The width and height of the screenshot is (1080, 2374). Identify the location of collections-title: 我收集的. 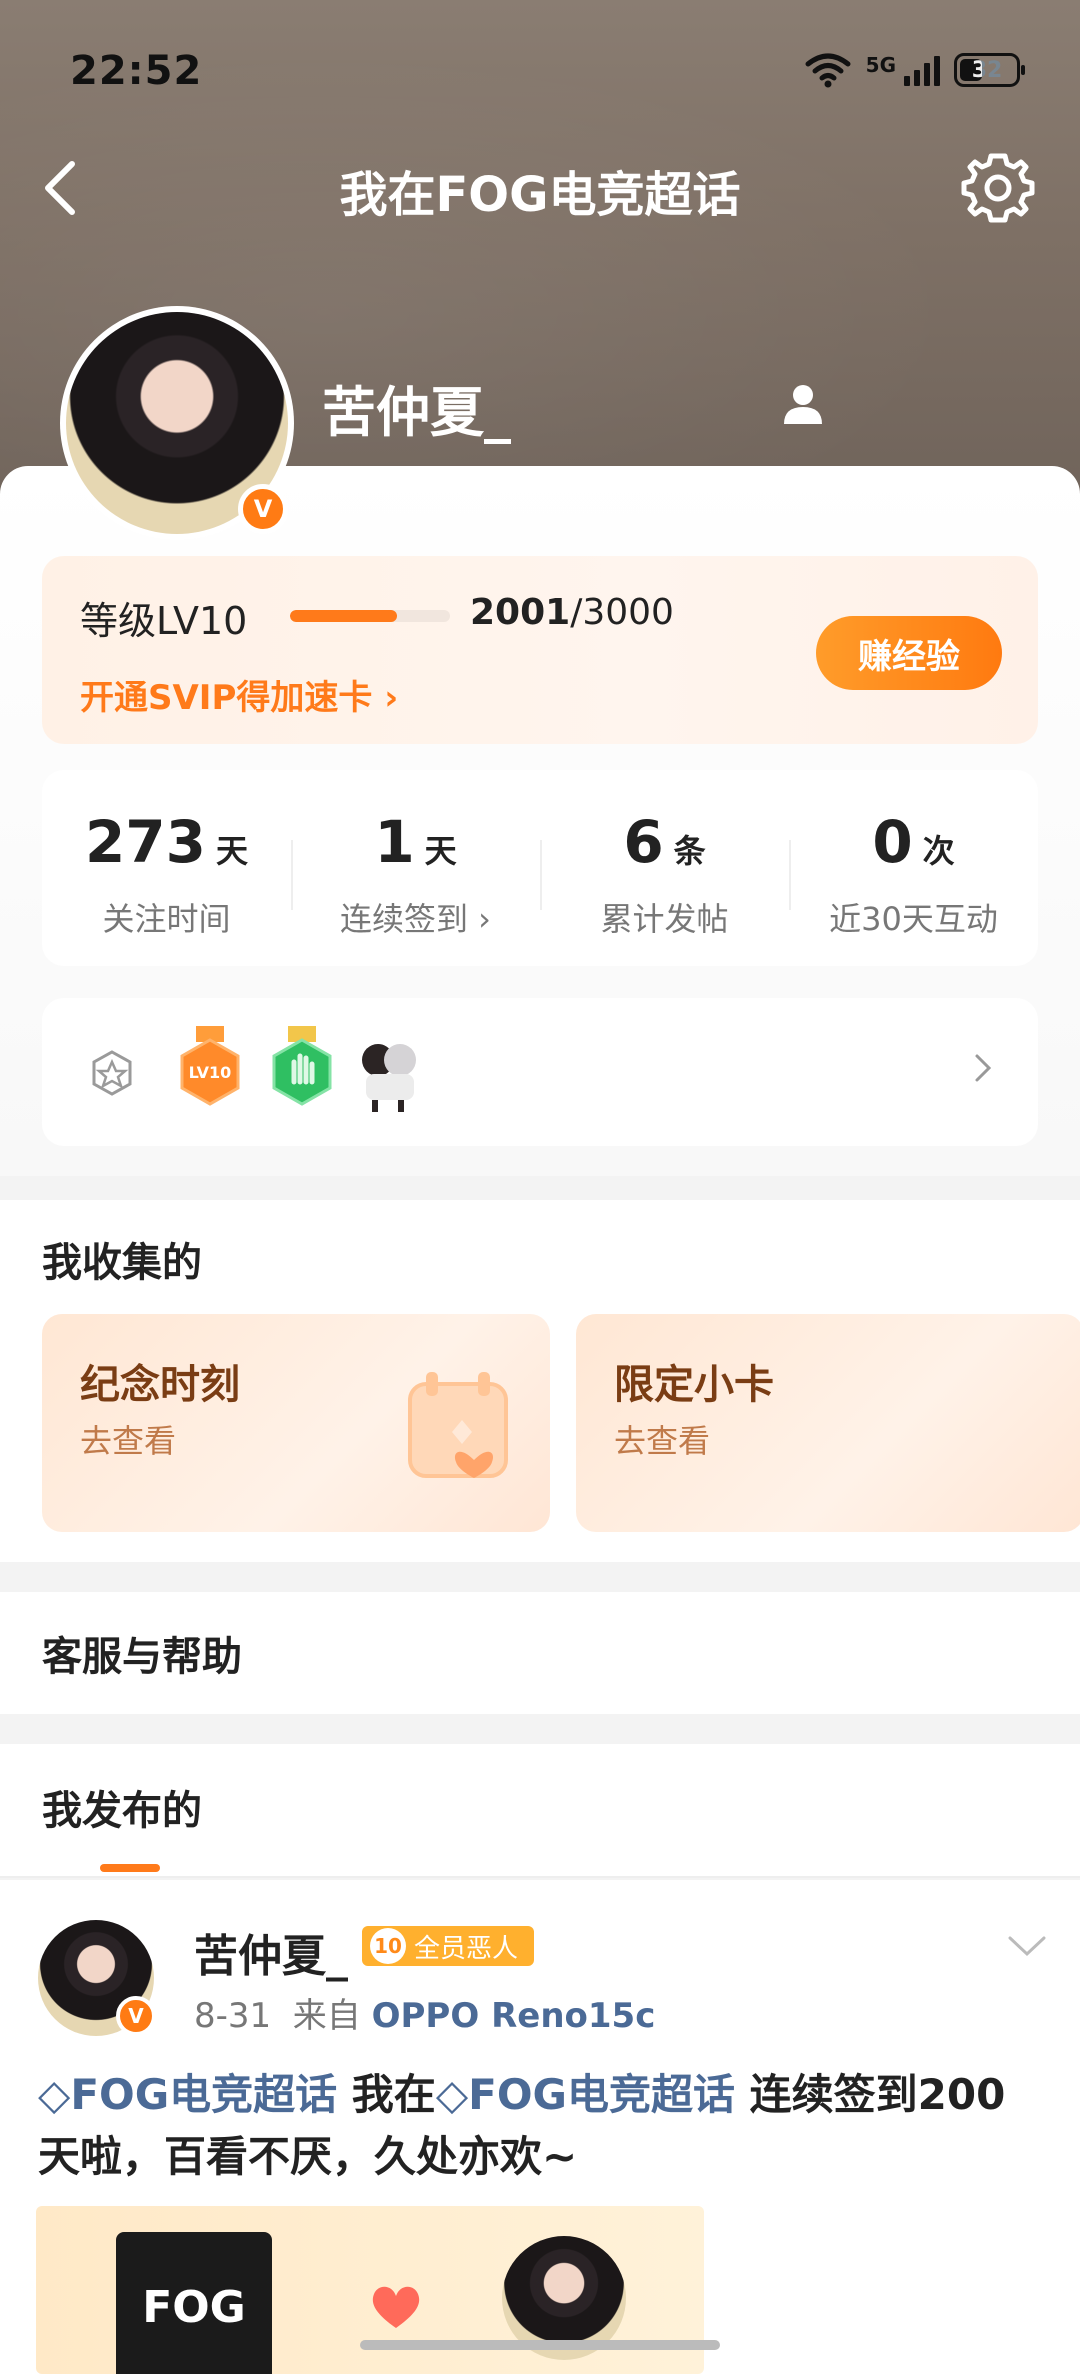
(122, 1263).